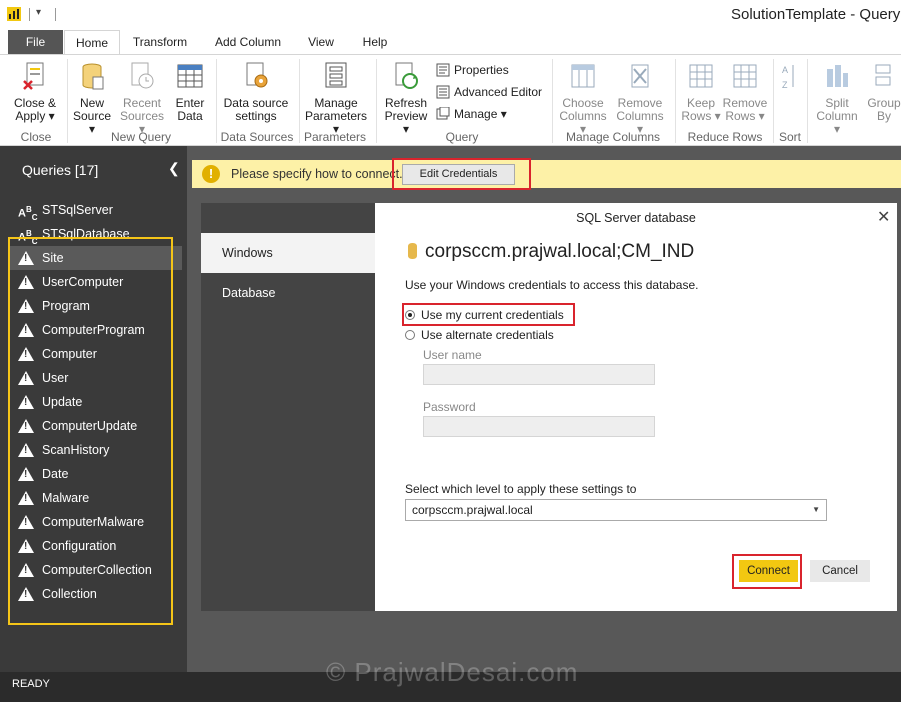 This screenshot has width=901, height=702. Describe the element at coordinates (174, 168) in the screenshot. I see `collapse-chevron-icon: ❮` at that location.